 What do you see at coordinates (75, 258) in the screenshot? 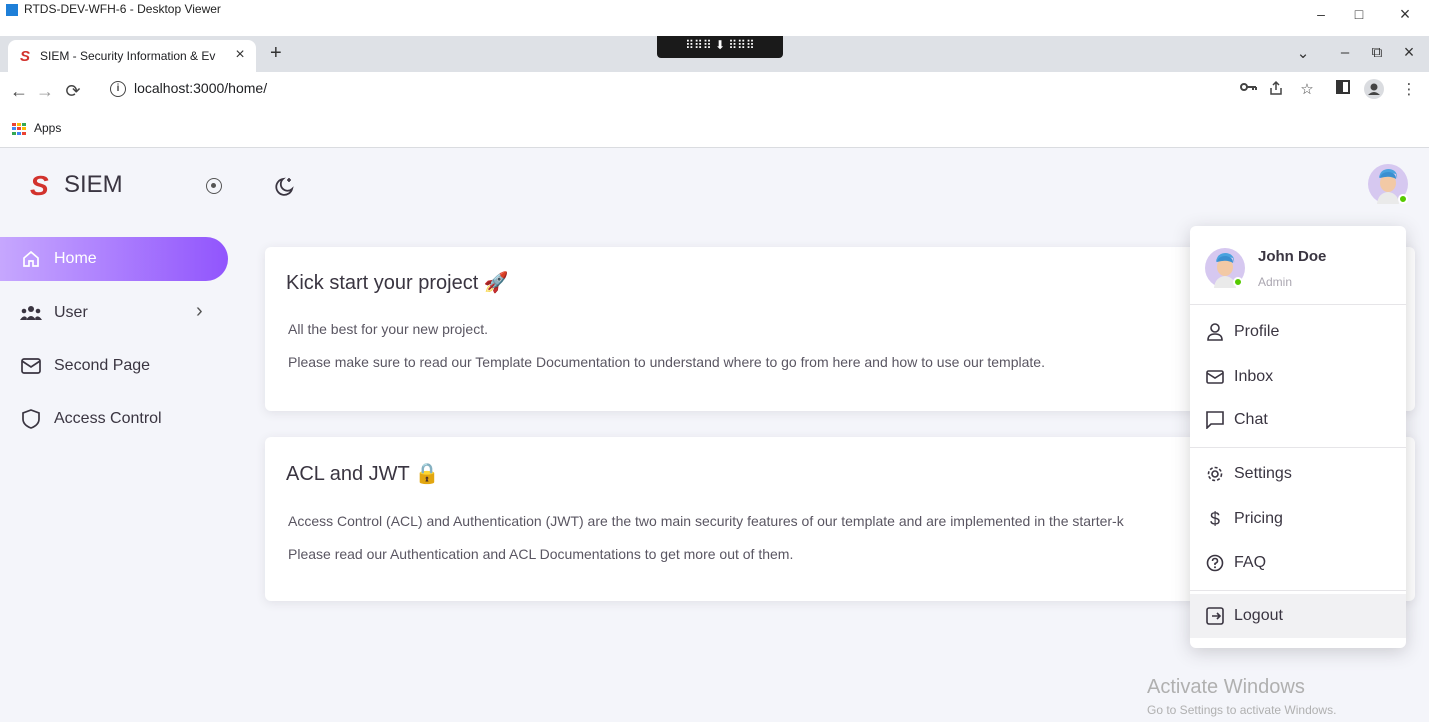
I see `sidebar-item-label: Home` at bounding box center [75, 258].